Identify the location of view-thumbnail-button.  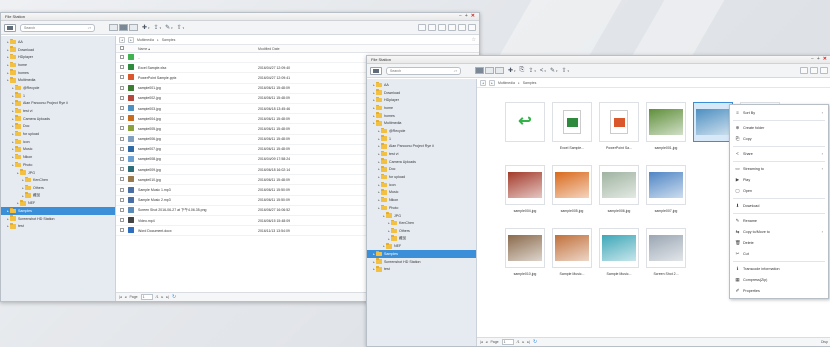
(113, 27).